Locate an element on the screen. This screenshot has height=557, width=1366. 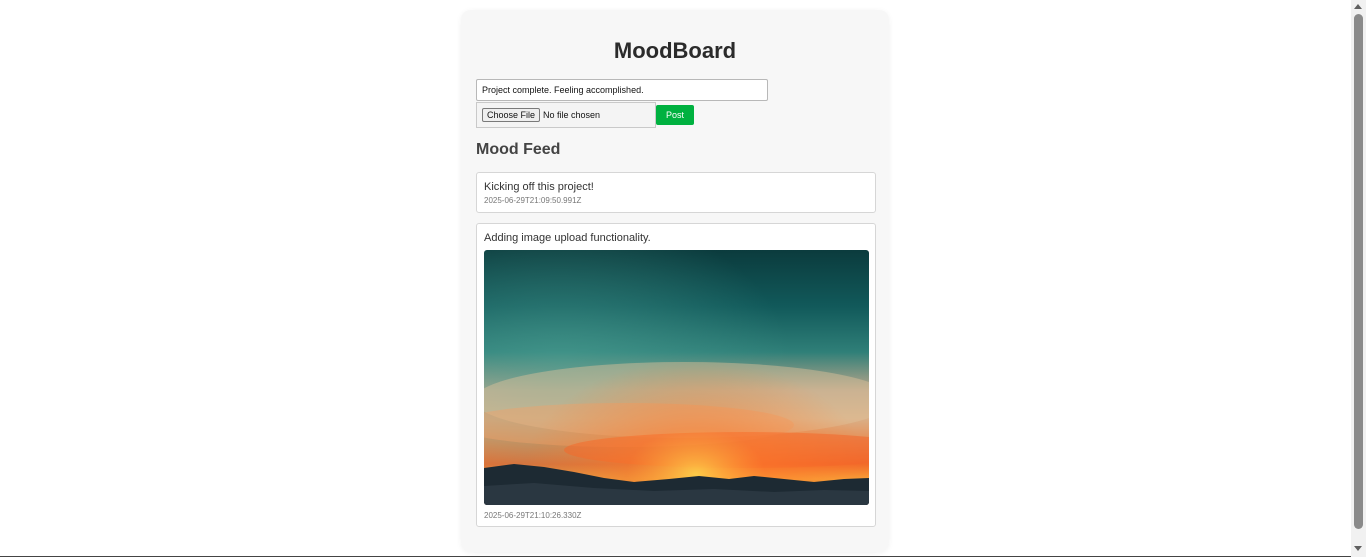
post-timestamp: 2025-06-29T21:09:50.991Z is located at coordinates (533, 200).